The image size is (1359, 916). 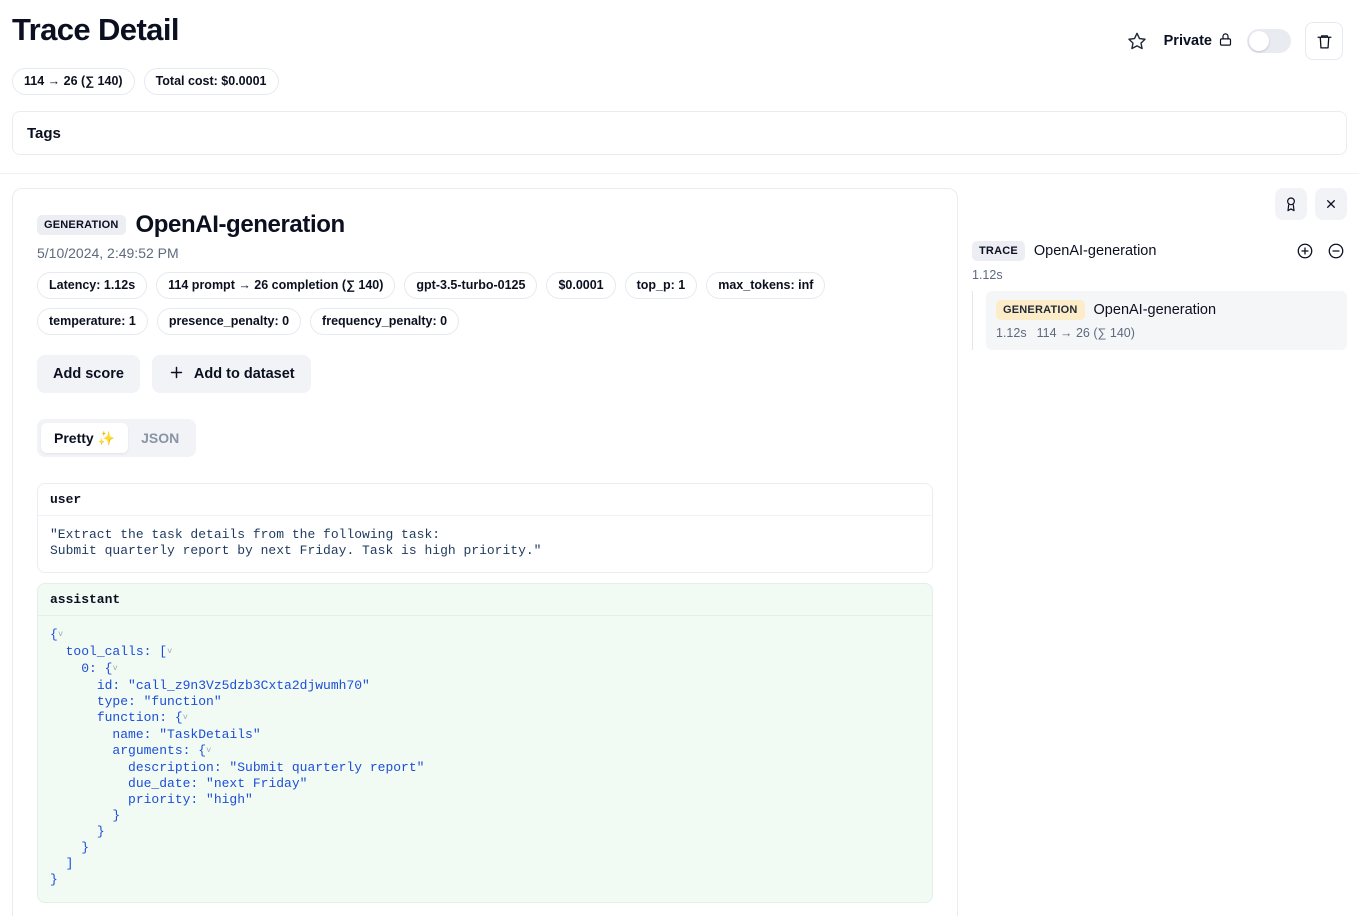 I want to click on page-title: Trace Detail, so click(x=95, y=29).